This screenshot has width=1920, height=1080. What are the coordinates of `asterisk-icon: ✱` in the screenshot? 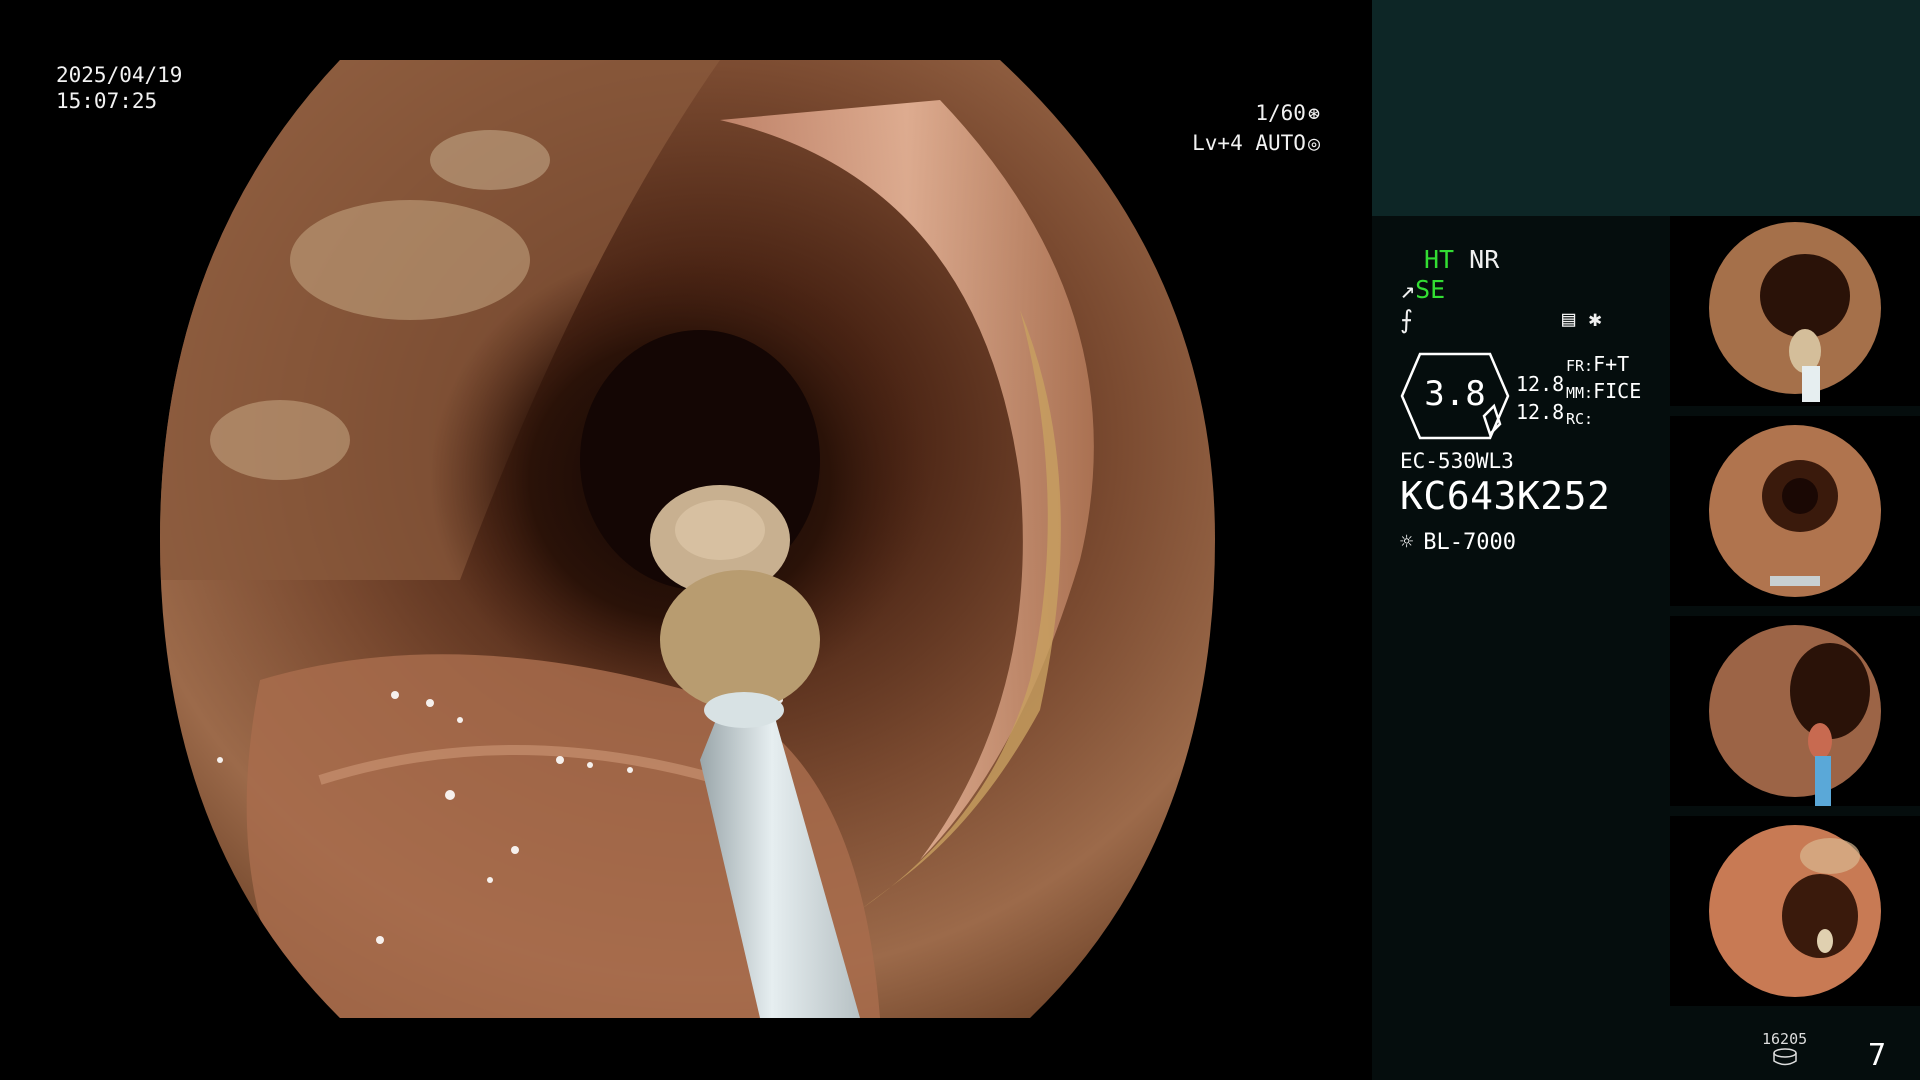 It's located at (1595, 319).